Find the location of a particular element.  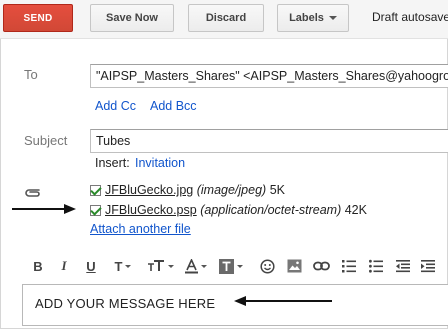

subject-field: Tubes is located at coordinates (269, 141).